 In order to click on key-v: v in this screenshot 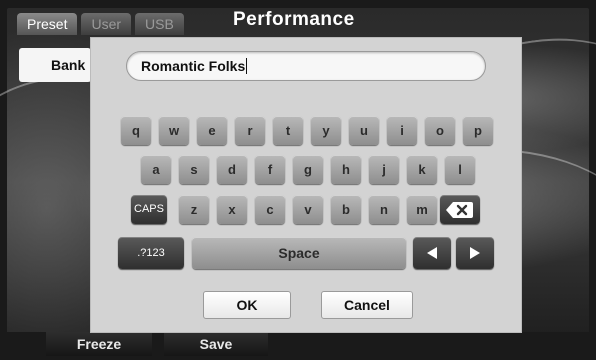, I will do `click(308, 209)`.